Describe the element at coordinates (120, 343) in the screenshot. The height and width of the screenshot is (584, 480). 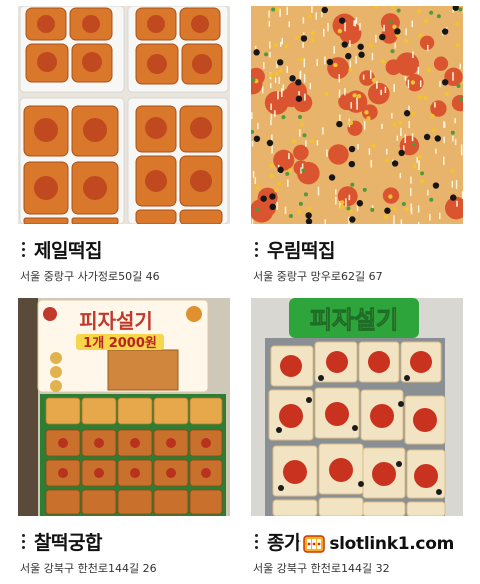
I see `sign-price: 1개 2000원` at that location.